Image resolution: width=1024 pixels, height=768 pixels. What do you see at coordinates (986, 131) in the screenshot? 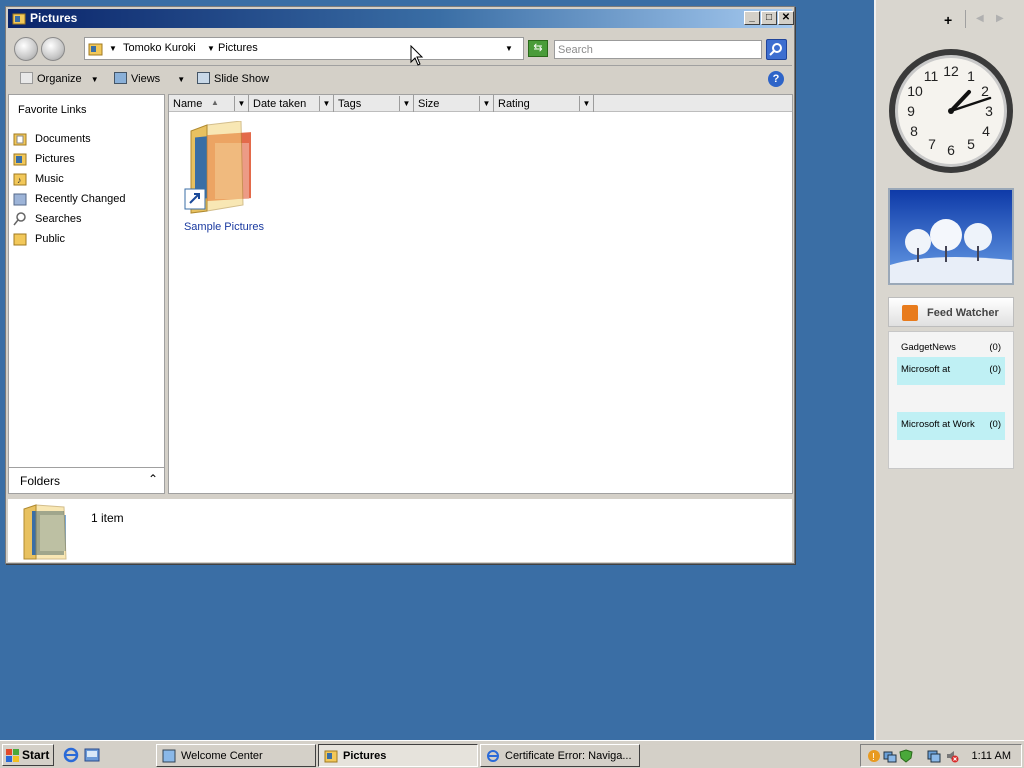
I see `clock-number: 4` at bounding box center [986, 131].